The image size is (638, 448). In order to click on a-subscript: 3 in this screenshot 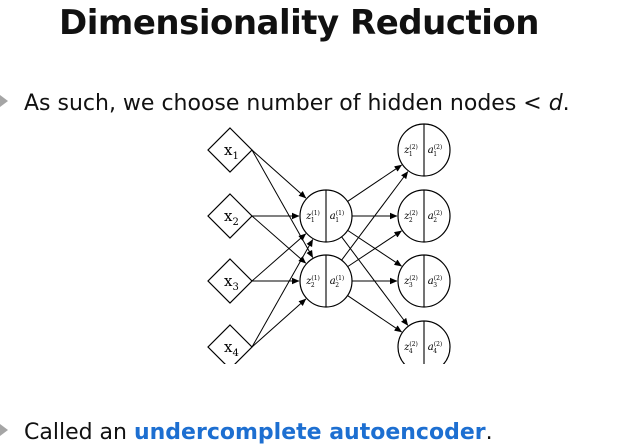, I will do `click(435, 285)`.